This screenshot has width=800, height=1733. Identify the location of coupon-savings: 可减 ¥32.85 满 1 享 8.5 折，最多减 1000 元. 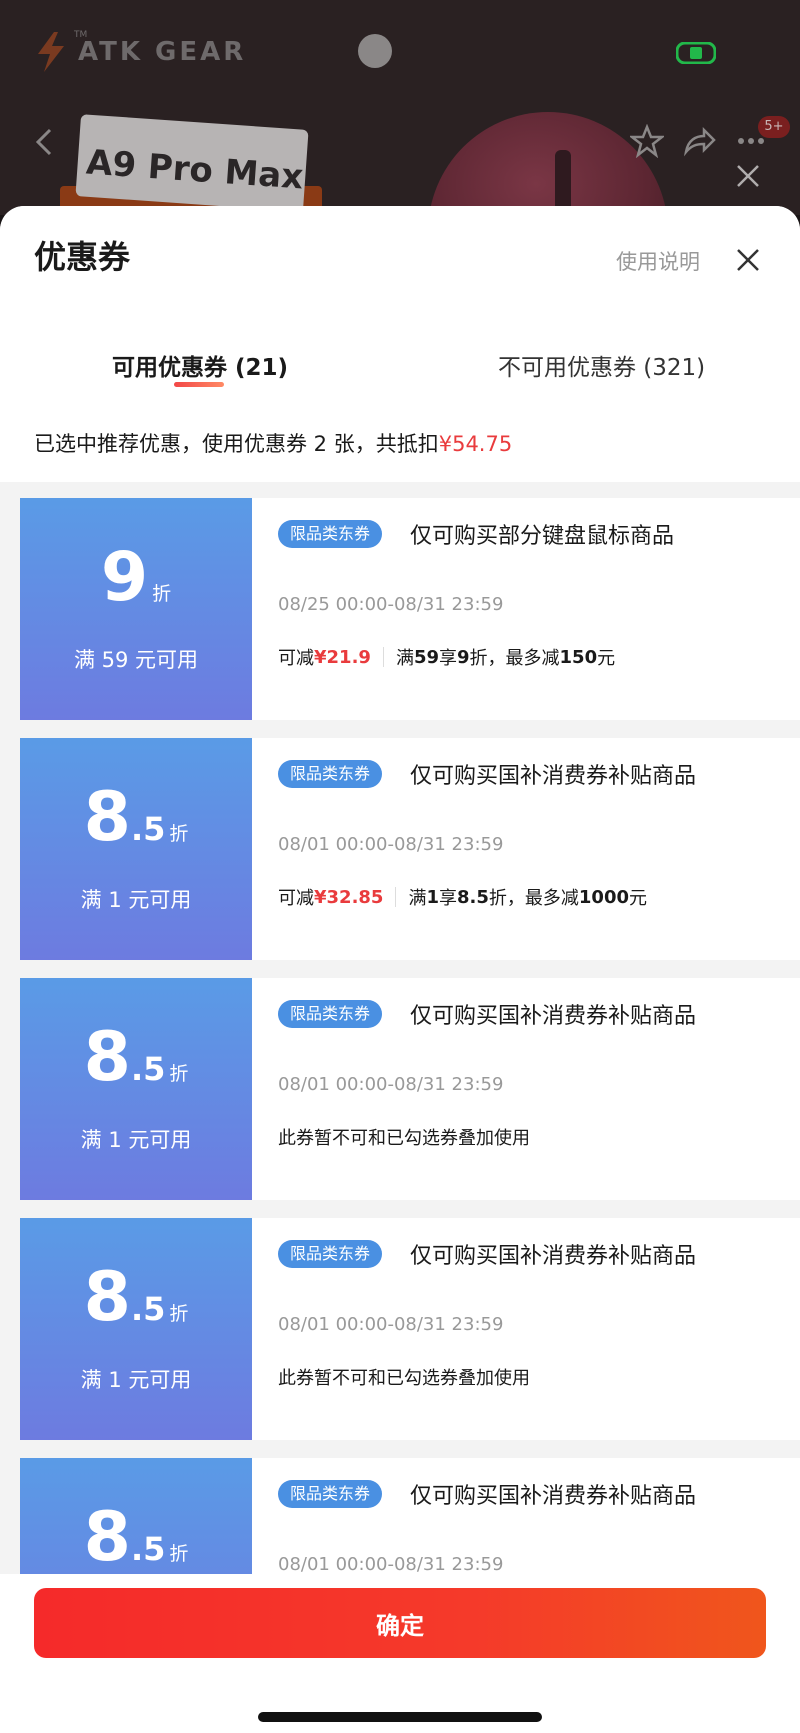
(462, 897).